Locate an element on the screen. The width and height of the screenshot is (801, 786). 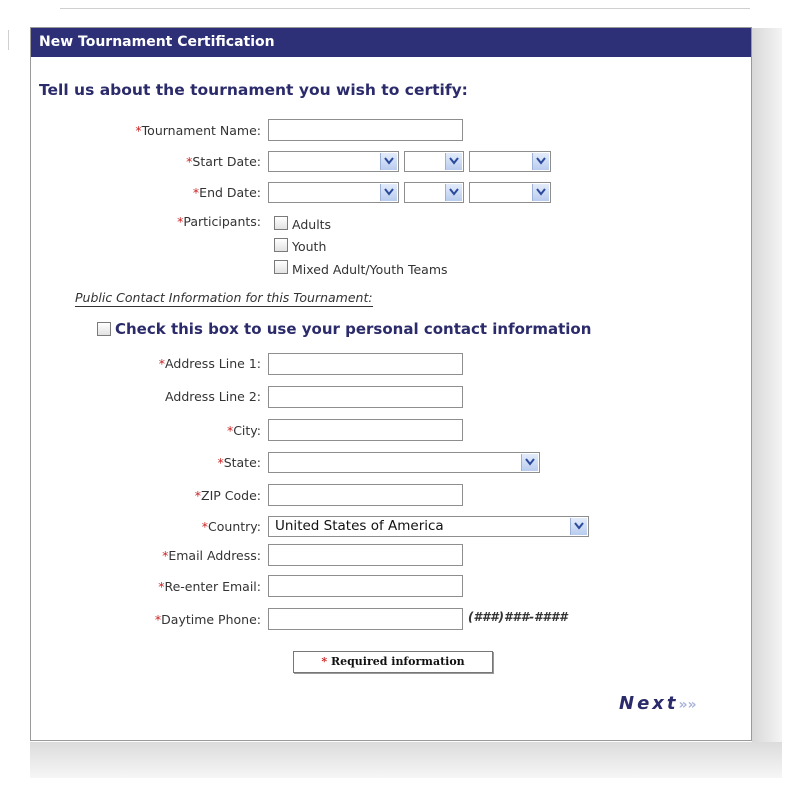
zip-code-input is located at coordinates (365, 495).